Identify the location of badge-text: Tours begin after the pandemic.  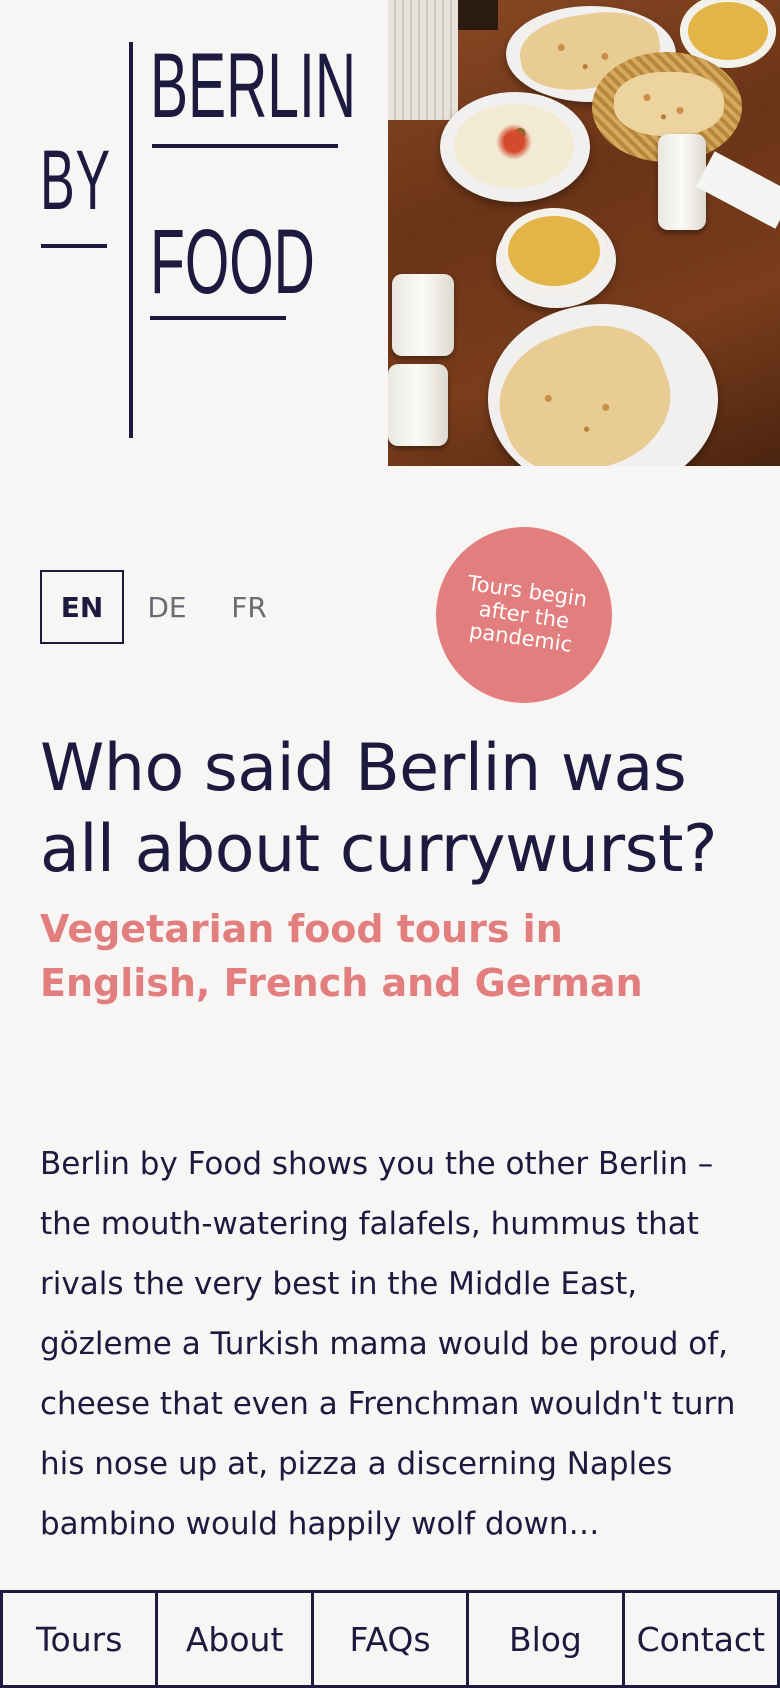
(527, 613).